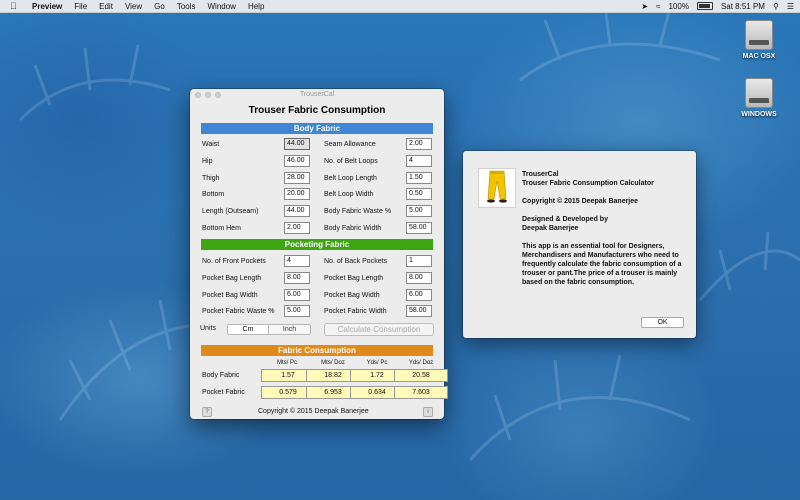  I want to click on hip-label: Hip, so click(207, 161).